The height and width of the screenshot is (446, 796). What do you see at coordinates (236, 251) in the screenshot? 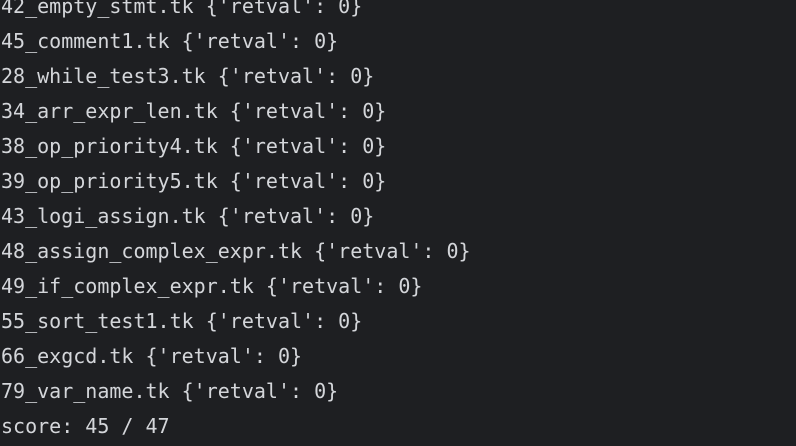
I see `output-line: 48_assign_complex_expr.tk {'retval': 0}` at bounding box center [236, 251].